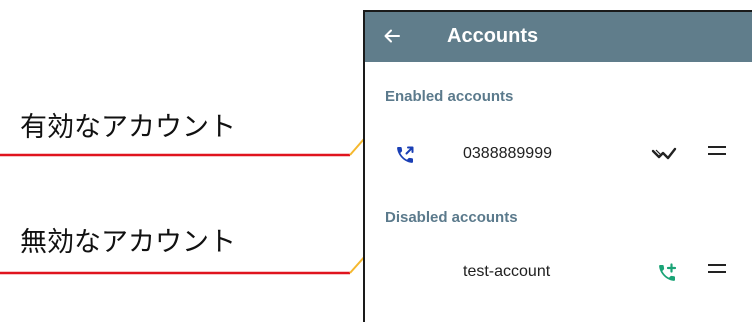 This screenshot has width=752, height=322. Describe the element at coordinates (558, 155) in the screenshot. I see `account-row-0388889999: 0388889999` at that location.